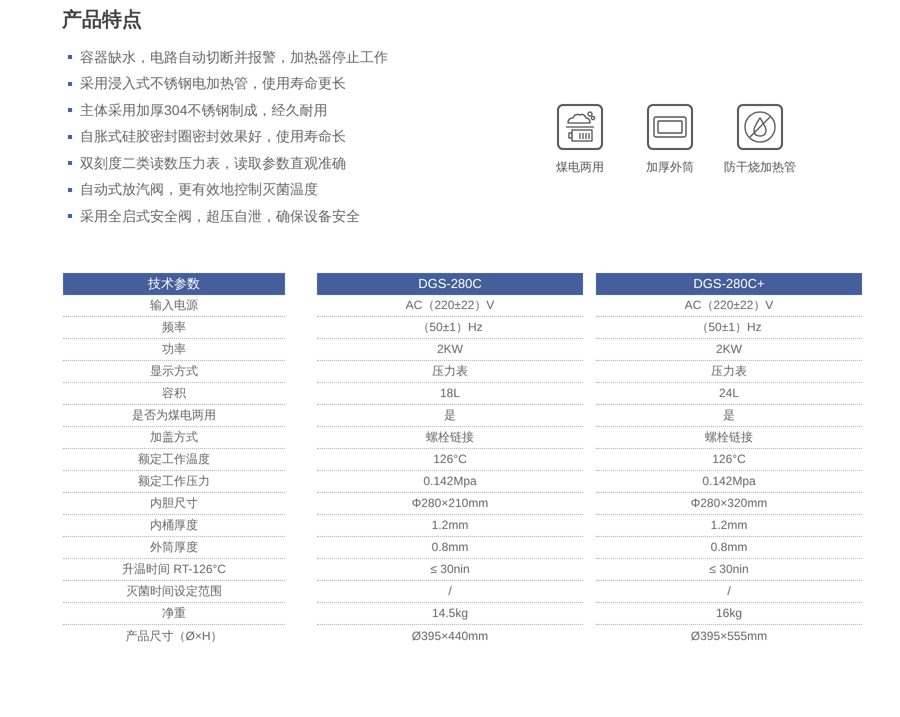 This screenshot has height=717, width=900. What do you see at coordinates (670, 127) in the screenshot?
I see `cylinder-icon` at bounding box center [670, 127].